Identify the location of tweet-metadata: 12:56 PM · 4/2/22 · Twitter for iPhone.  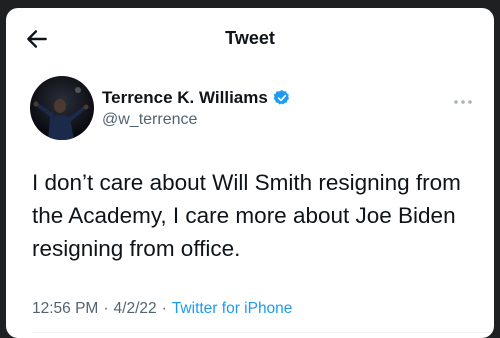
(162, 309).